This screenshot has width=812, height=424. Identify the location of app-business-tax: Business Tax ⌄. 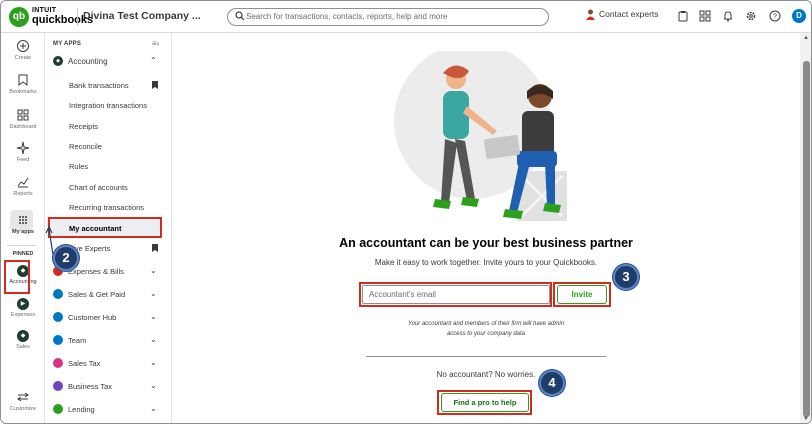
(108, 387).